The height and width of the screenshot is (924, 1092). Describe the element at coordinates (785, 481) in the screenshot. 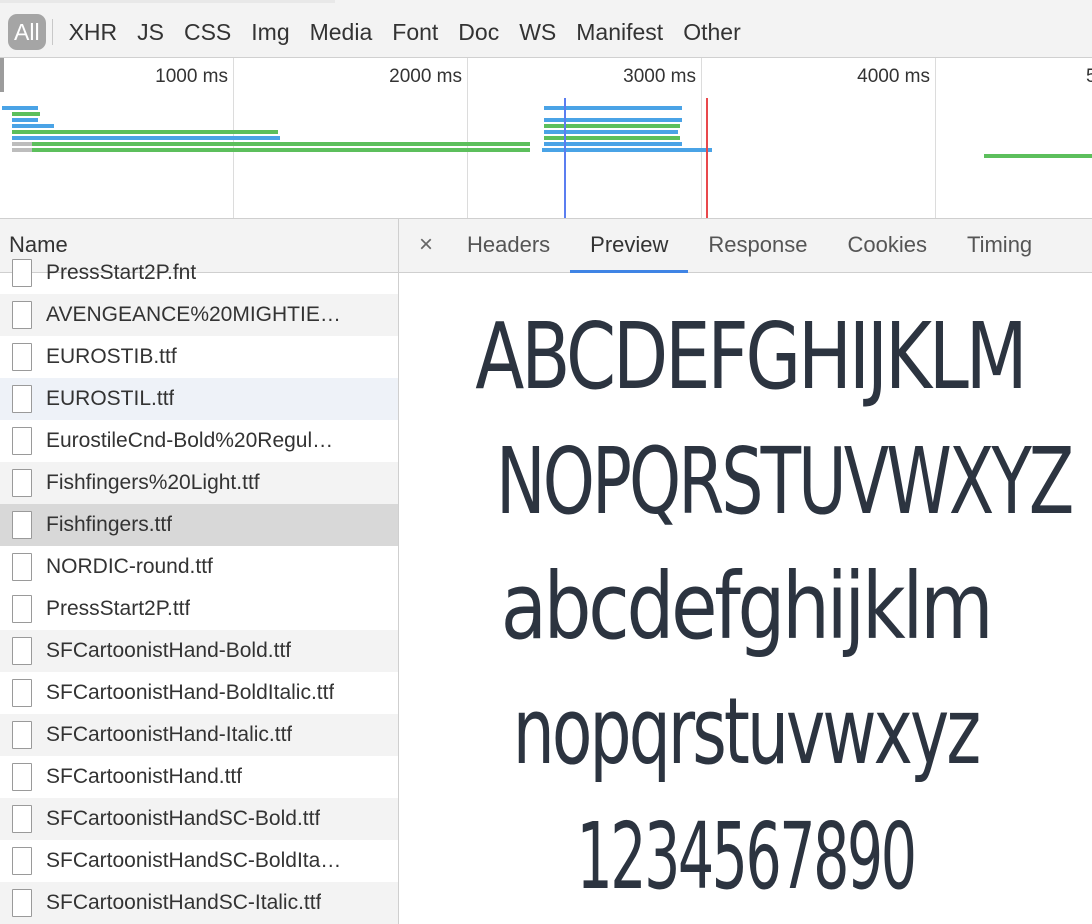

I see `preview-uppercase-line-2: NOPQRSTUVWXYZ` at that location.